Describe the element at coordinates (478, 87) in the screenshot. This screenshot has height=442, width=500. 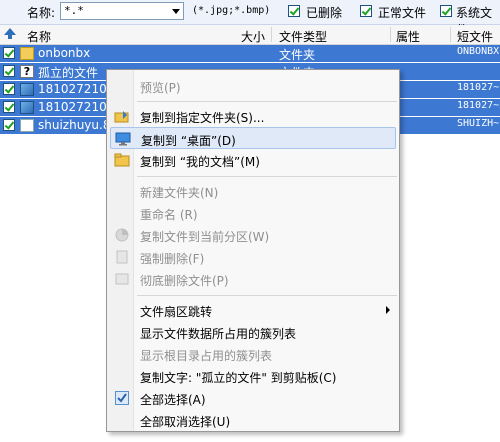
I see `file-short-name: 181027~1` at that location.